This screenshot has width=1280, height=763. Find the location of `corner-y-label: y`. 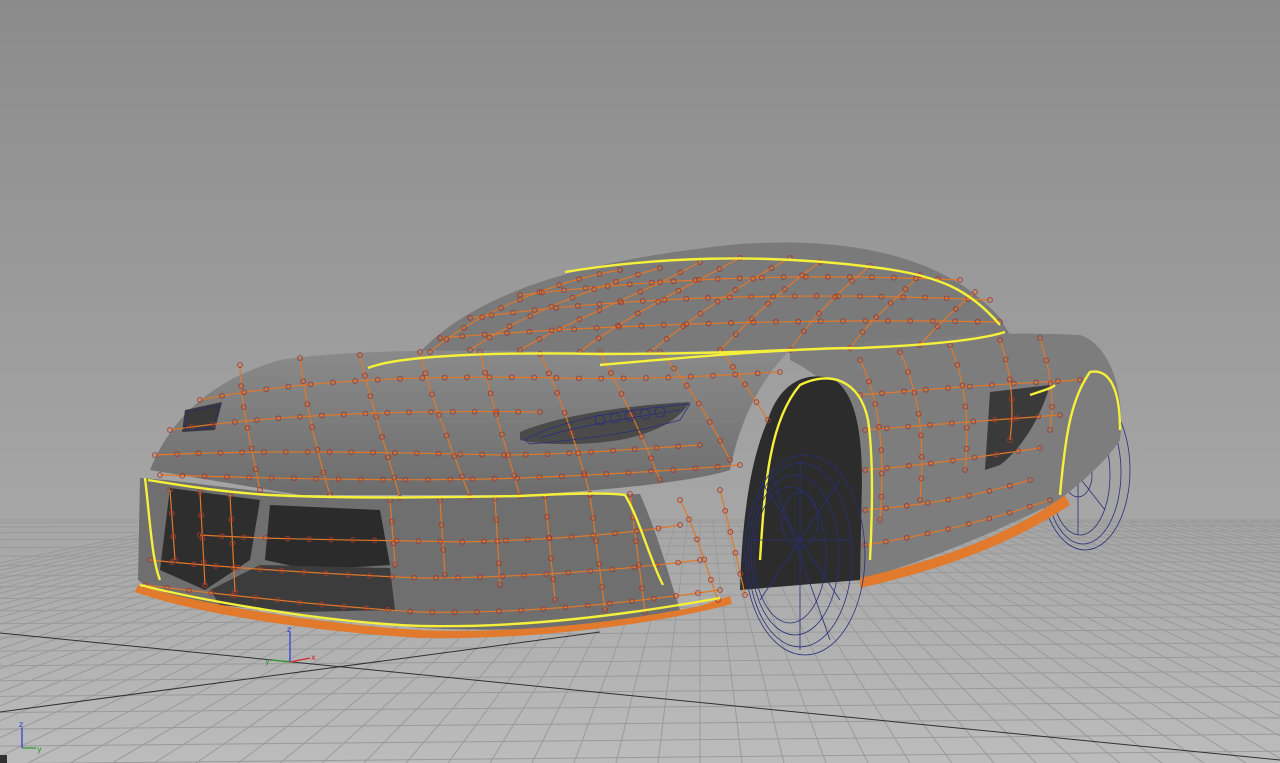

corner-y-label: y is located at coordinates (39, 749).